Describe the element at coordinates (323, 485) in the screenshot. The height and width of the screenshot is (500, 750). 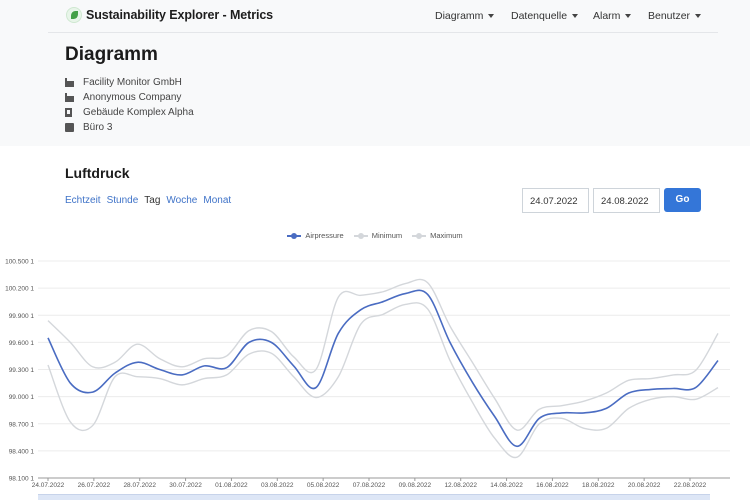
I see `x-tick-label: 05.08.2022` at that location.